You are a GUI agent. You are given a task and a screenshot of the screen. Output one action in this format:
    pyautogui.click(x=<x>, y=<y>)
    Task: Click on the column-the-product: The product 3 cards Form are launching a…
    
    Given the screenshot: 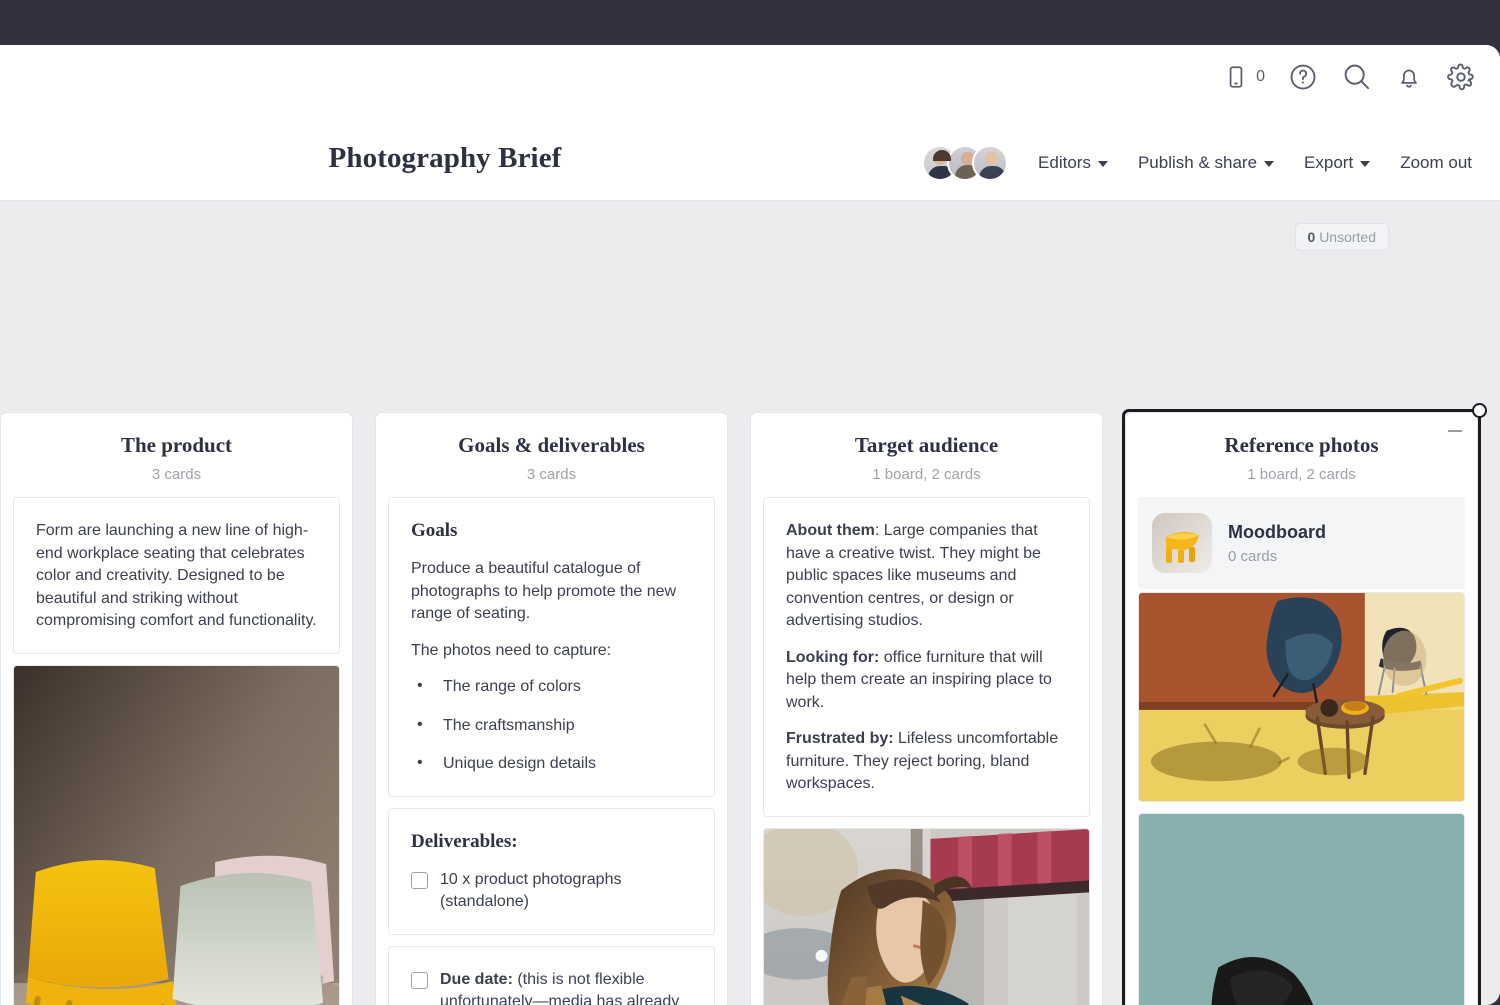 What is the action you would take?
    pyautogui.click(x=176, y=708)
    